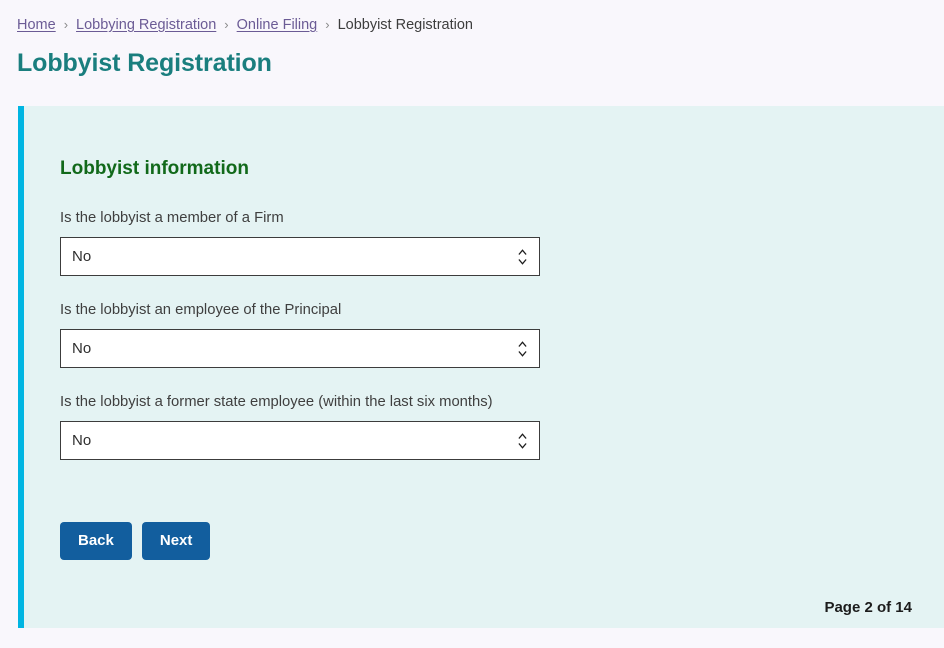 The height and width of the screenshot is (648, 944). What do you see at coordinates (172, 218) in the screenshot?
I see `field-label: Is the lobbyist a member of a Firm` at bounding box center [172, 218].